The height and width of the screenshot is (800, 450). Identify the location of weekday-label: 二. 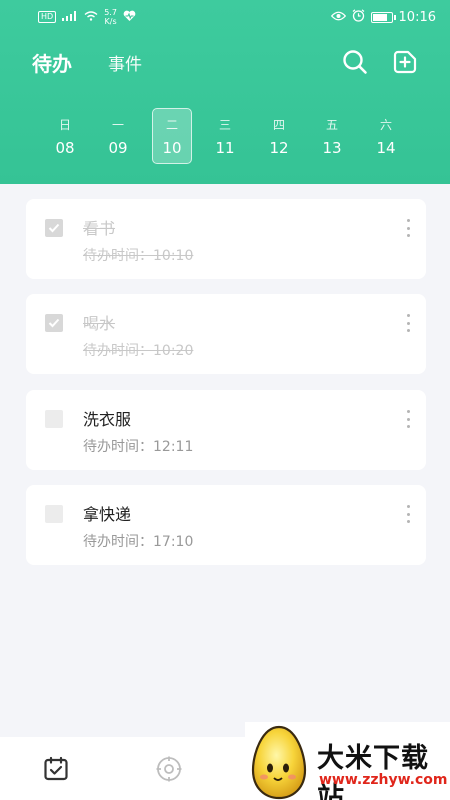
(171, 124).